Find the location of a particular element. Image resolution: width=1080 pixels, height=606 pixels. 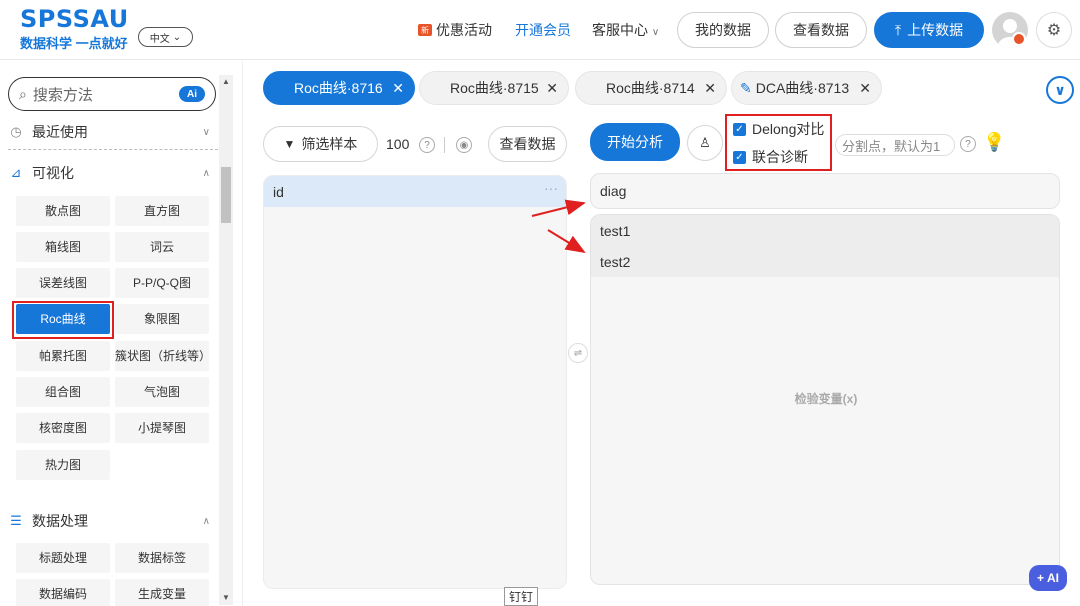

test-variable-name: test2 is located at coordinates (615, 261).